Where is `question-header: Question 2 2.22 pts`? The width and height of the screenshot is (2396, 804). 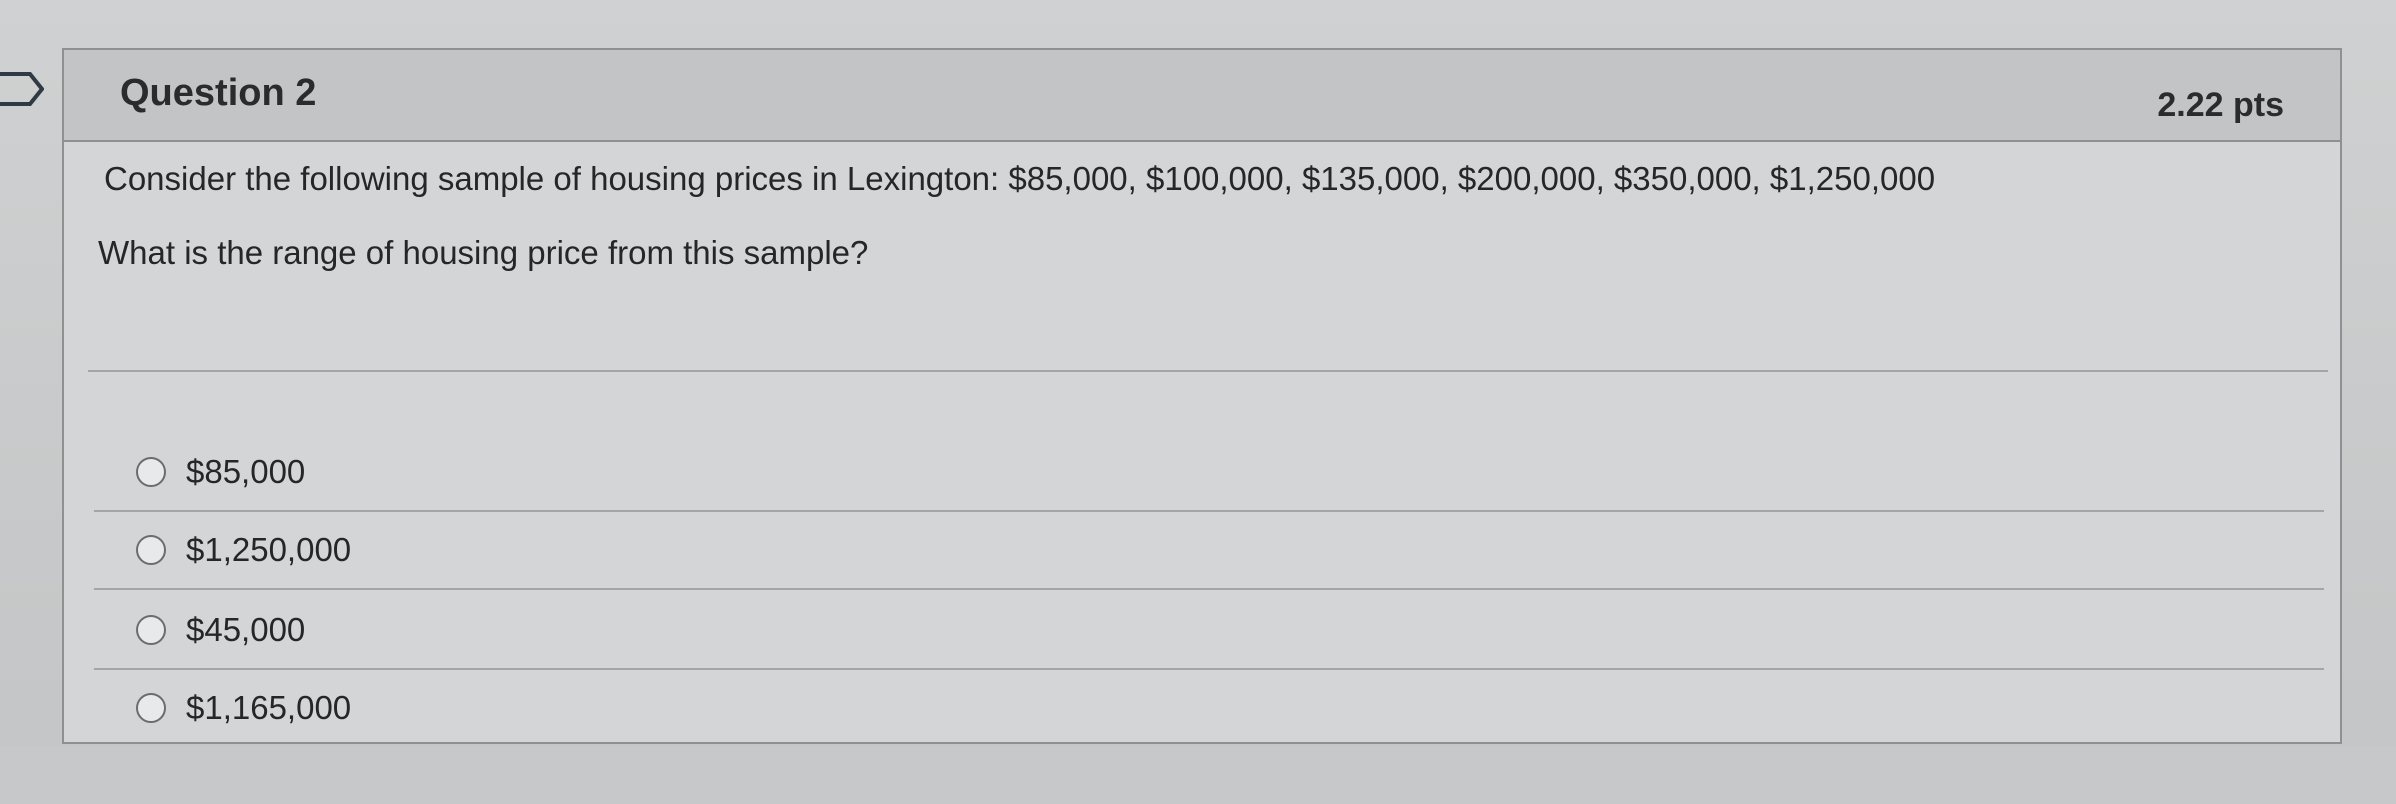 question-header: Question 2 2.22 pts is located at coordinates (1202, 96).